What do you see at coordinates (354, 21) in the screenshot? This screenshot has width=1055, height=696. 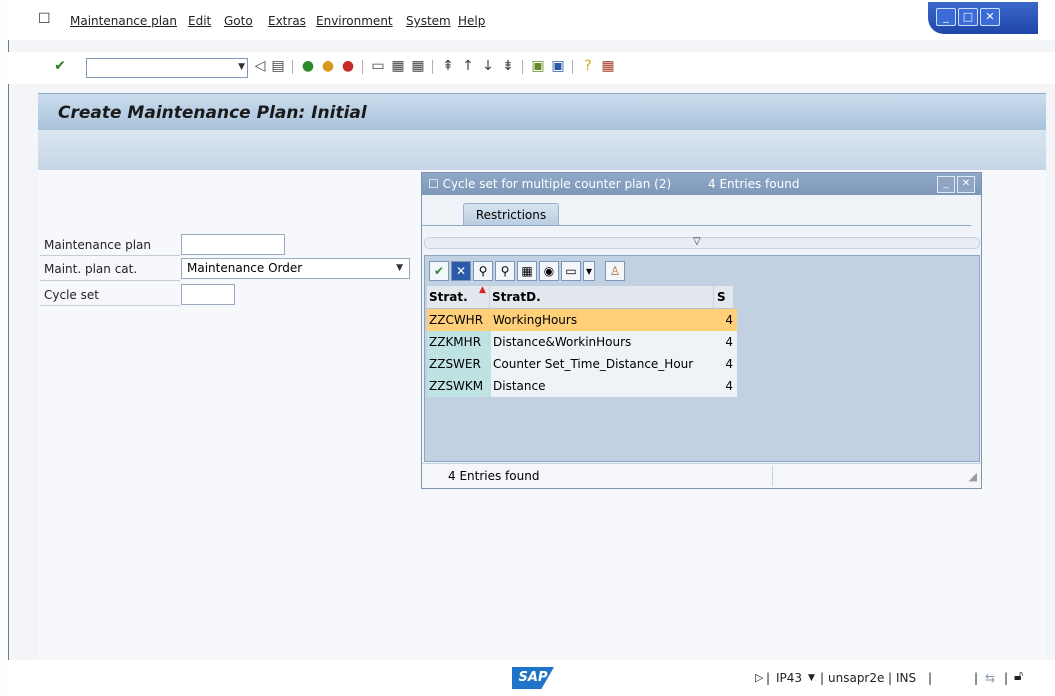 I see `menu-environment: Environment` at bounding box center [354, 21].